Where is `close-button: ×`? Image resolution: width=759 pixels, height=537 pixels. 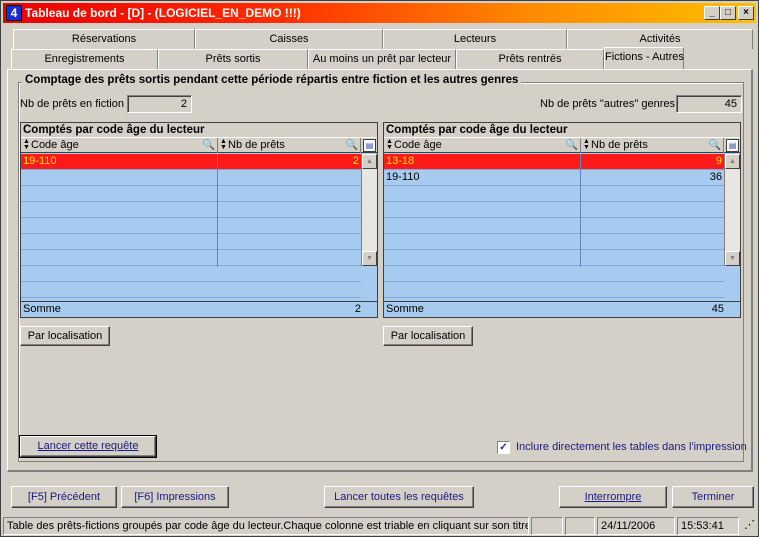
close-button: × is located at coordinates (746, 13).